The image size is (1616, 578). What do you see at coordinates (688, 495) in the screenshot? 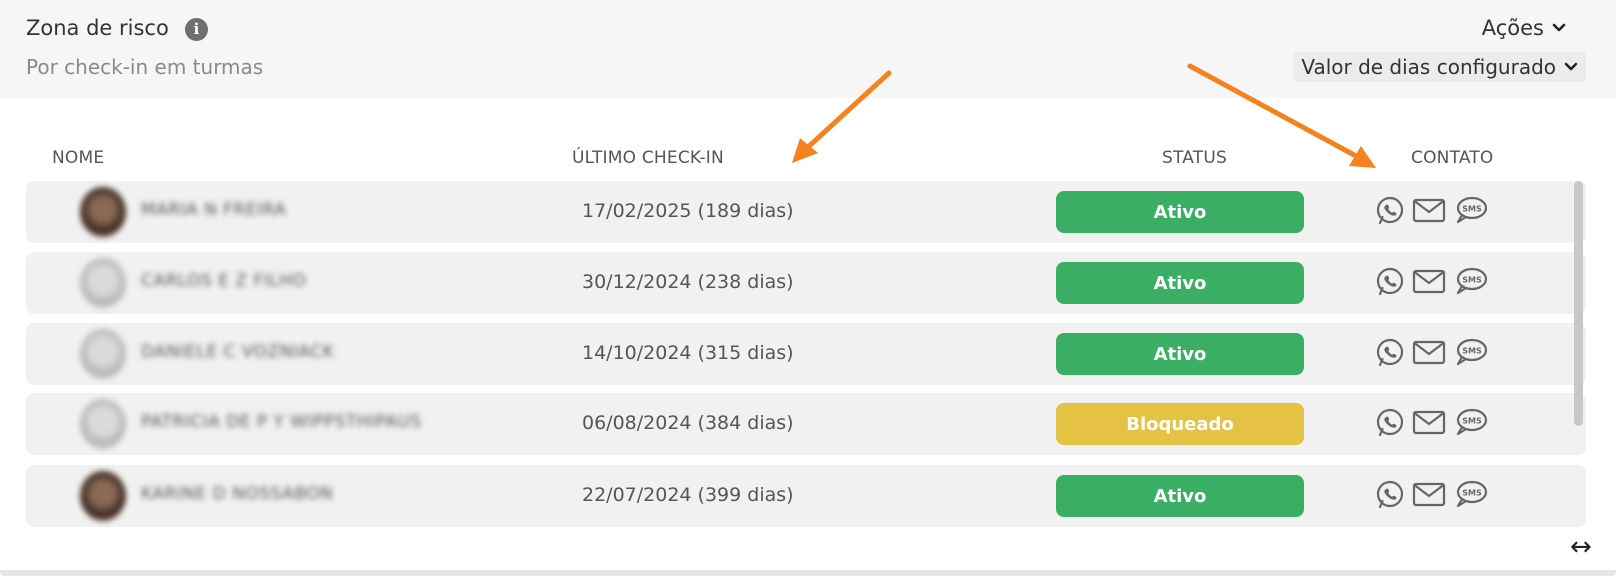
I see `last-checkin: 22/07/2024 (399 dias)` at bounding box center [688, 495].